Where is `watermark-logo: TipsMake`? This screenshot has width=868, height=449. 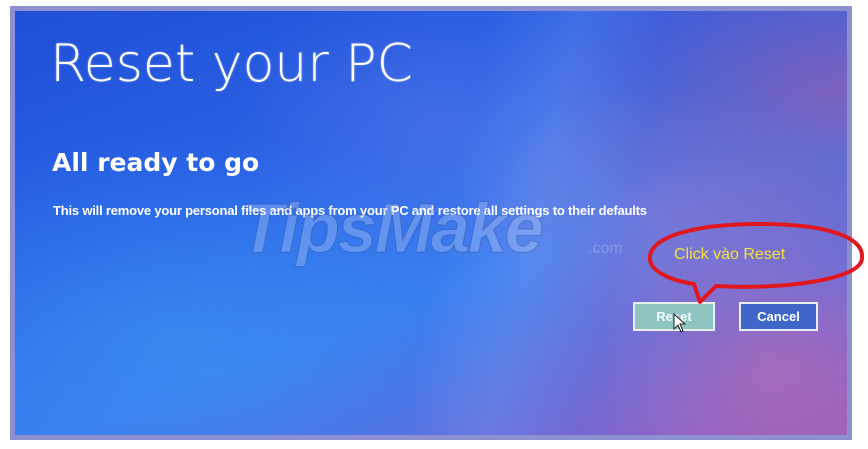
watermark-logo: TipsMake is located at coordinates (392, 228).